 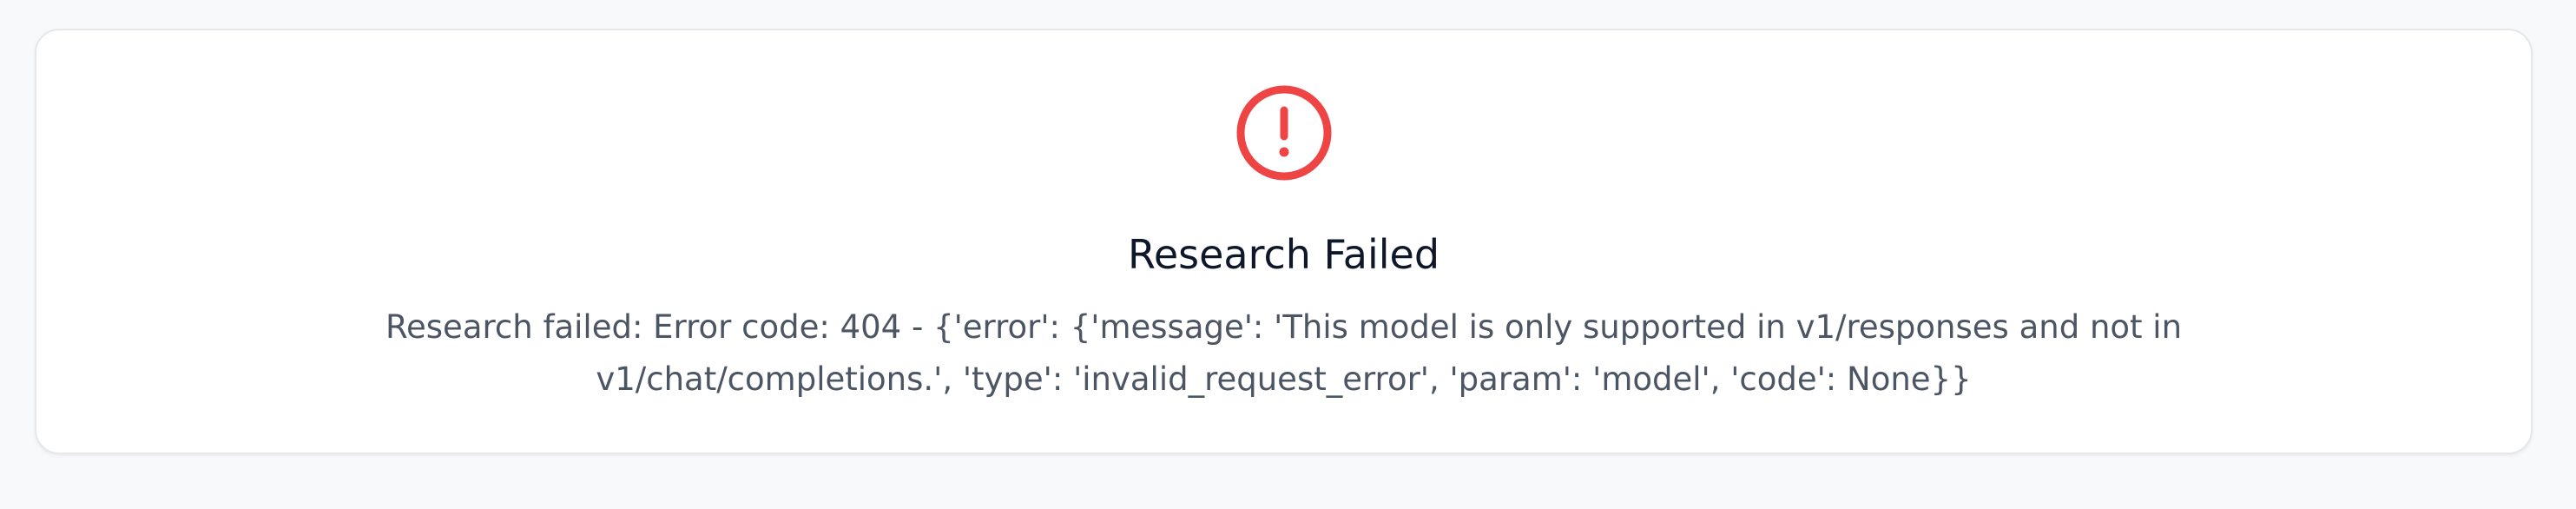 What do you see at coordinates (1284, 133) in the screenshot?
I see `alert-circle-icon` at bounding box center [1284, 133].